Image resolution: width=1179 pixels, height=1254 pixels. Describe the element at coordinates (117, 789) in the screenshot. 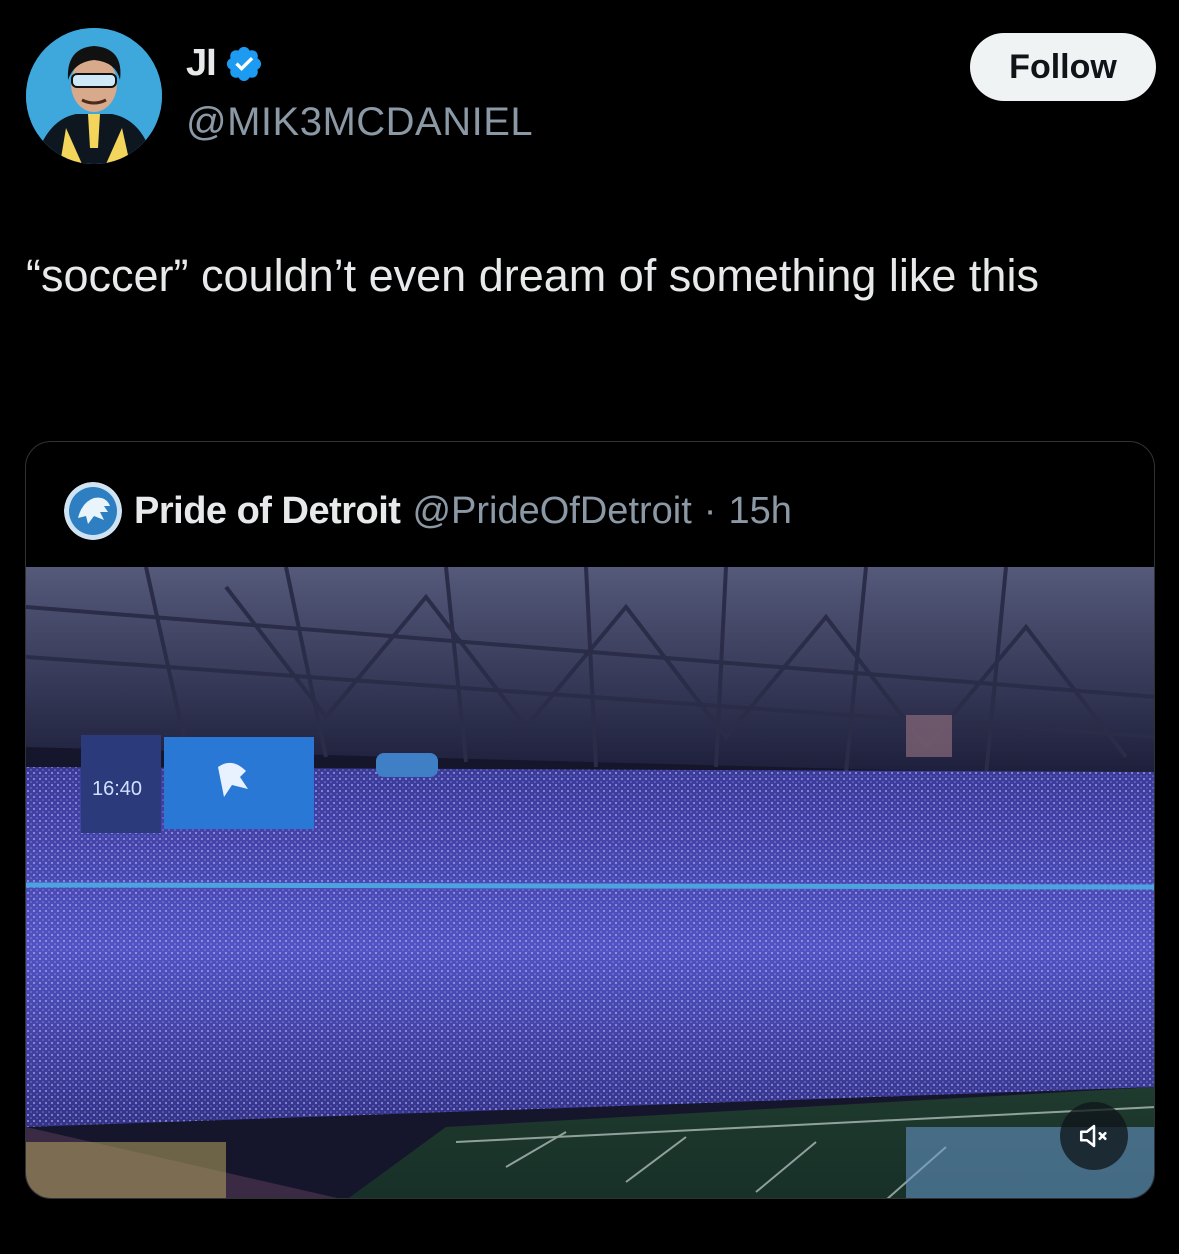

I see `scoreboard-clock: 16:40` at that location.